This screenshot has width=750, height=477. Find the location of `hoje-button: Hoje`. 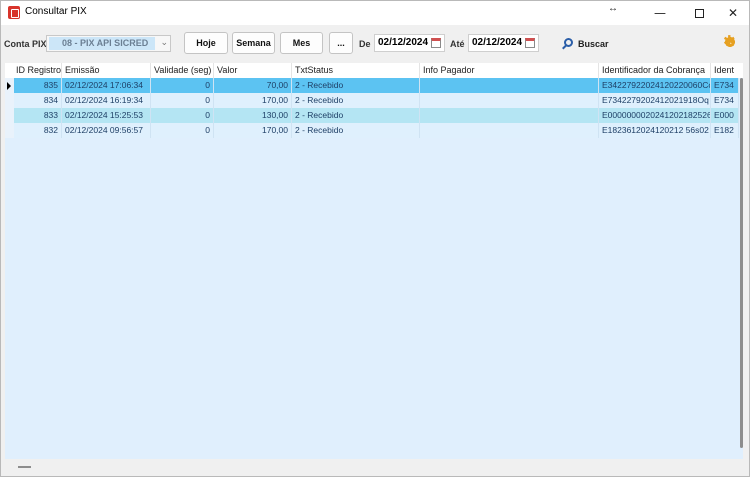

hoje-button: Hoje is located at coordinates (206, 43).